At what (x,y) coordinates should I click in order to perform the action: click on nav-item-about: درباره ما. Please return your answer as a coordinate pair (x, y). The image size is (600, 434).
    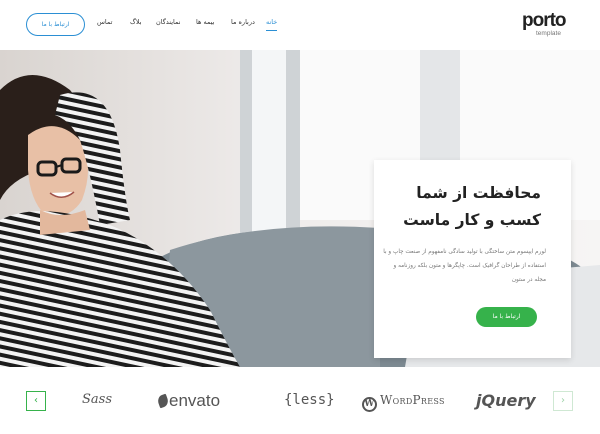
    Looking at the image, I should click on (243, 25).